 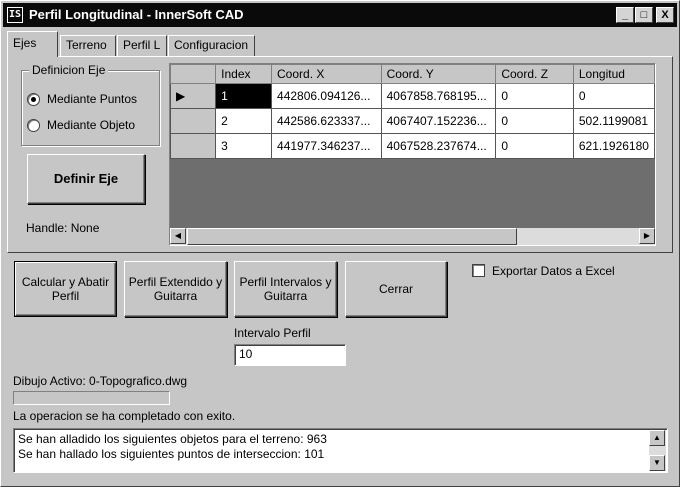 What do you see at coordinates (178, 236) in the screenshot?
I see `scroll-left-icon: ◀` at bounding box center [178, 236].